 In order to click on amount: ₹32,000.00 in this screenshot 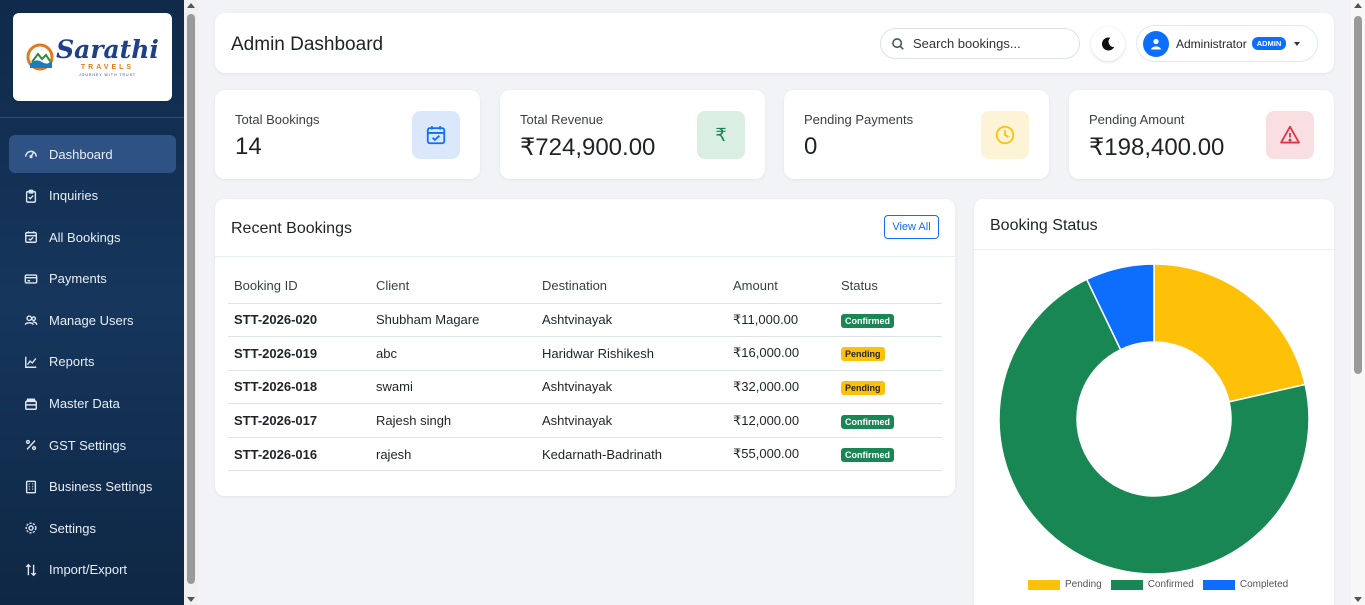, I will do `click(781, 387)`.